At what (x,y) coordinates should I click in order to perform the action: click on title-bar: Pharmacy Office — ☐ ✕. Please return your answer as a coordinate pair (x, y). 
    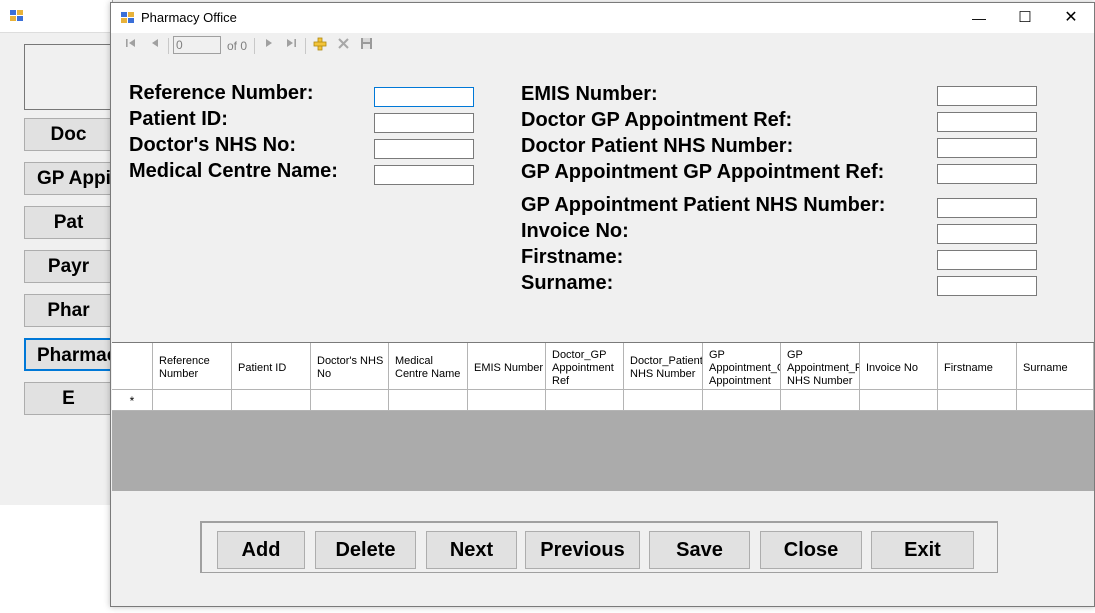
    Looking at the image, I should click on (602, 18).